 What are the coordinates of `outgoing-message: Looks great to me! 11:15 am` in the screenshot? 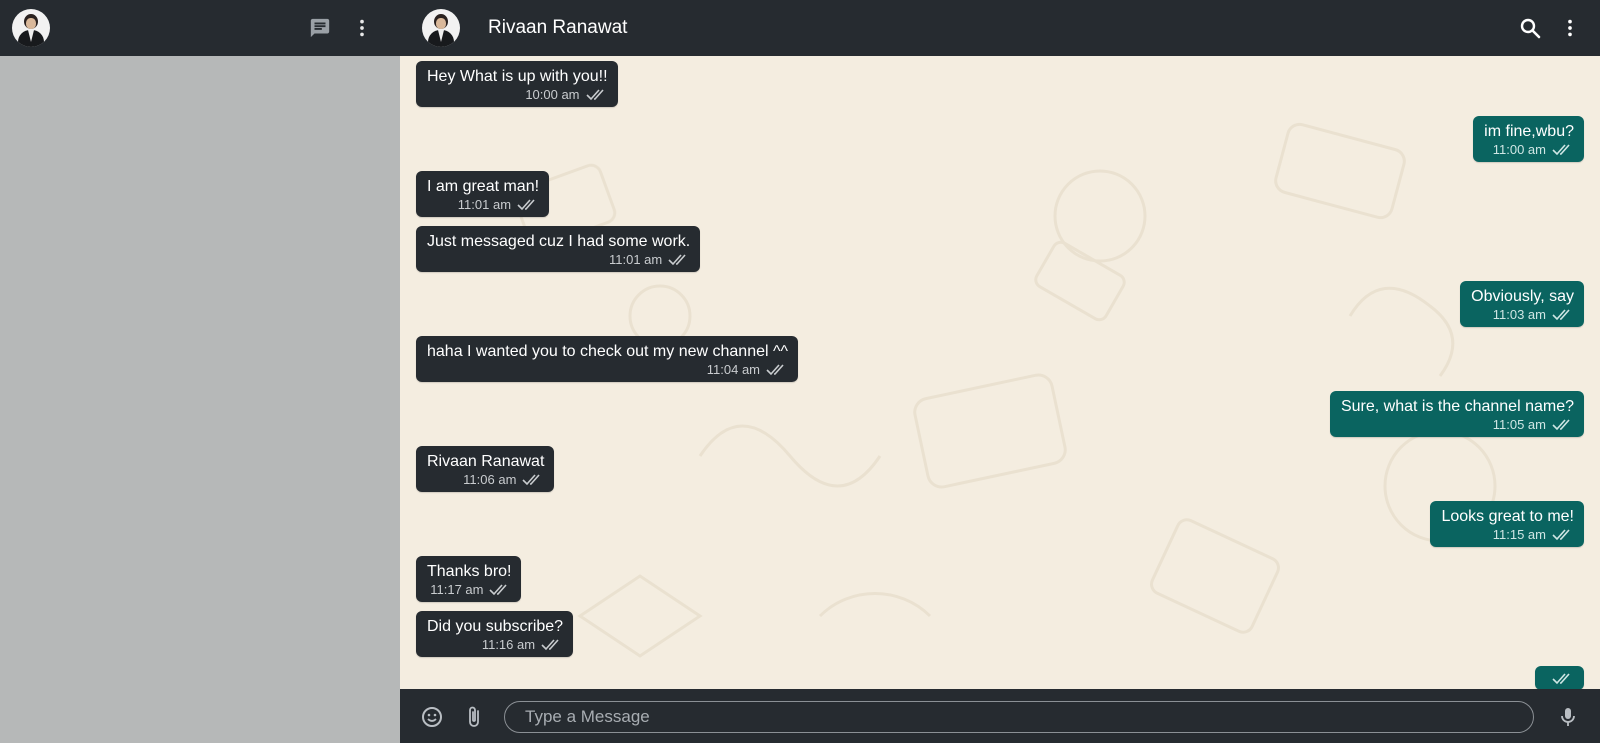 It's located at (1507, 524).